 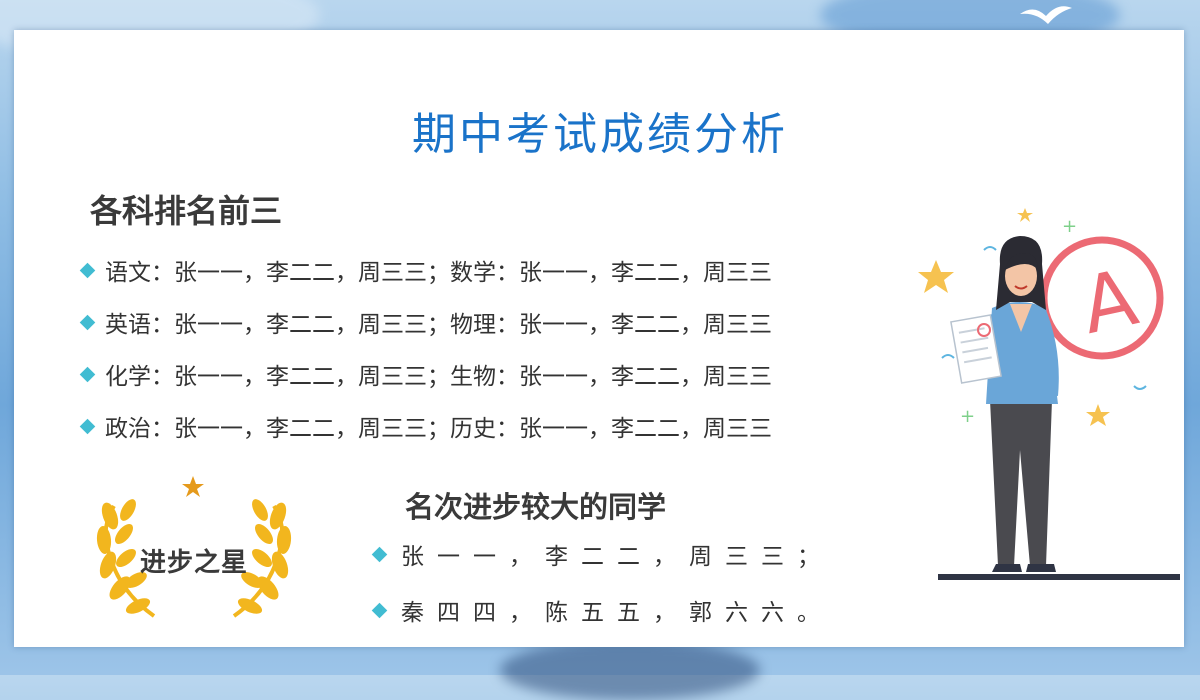 I want to click on teacher-illustration: A + +, so click(x=1049, y=395).